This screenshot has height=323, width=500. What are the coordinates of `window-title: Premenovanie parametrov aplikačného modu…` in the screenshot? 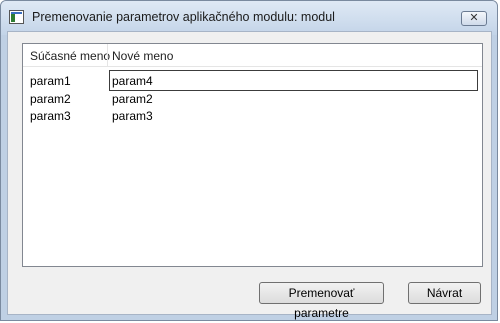 It's located at (183, 17).